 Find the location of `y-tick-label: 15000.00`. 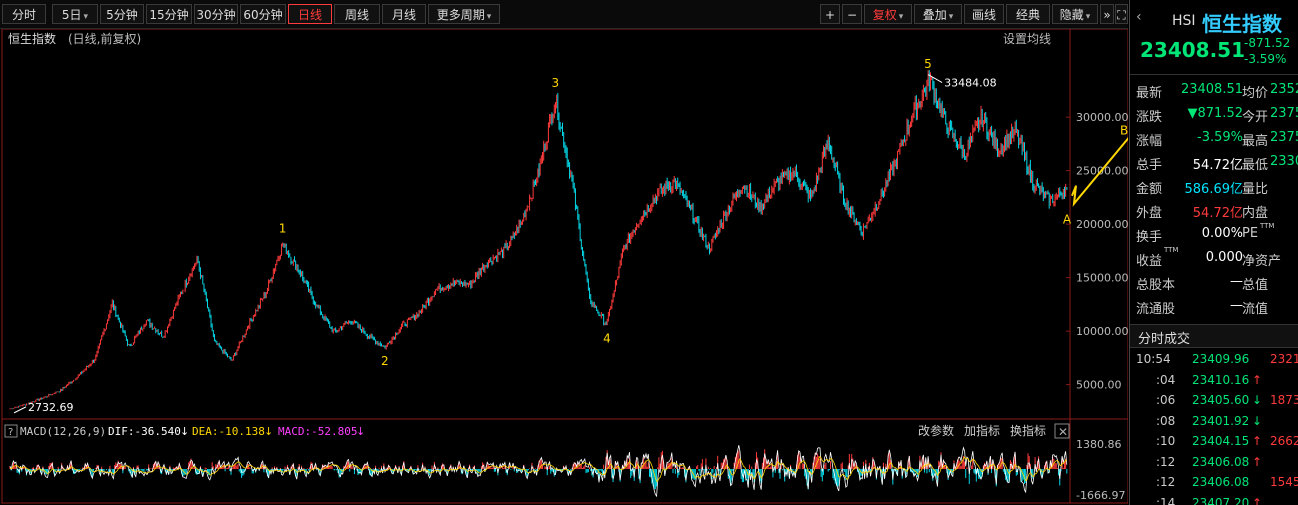

y-tick-label: 15000.00 is located at coordinates (1102, 278).